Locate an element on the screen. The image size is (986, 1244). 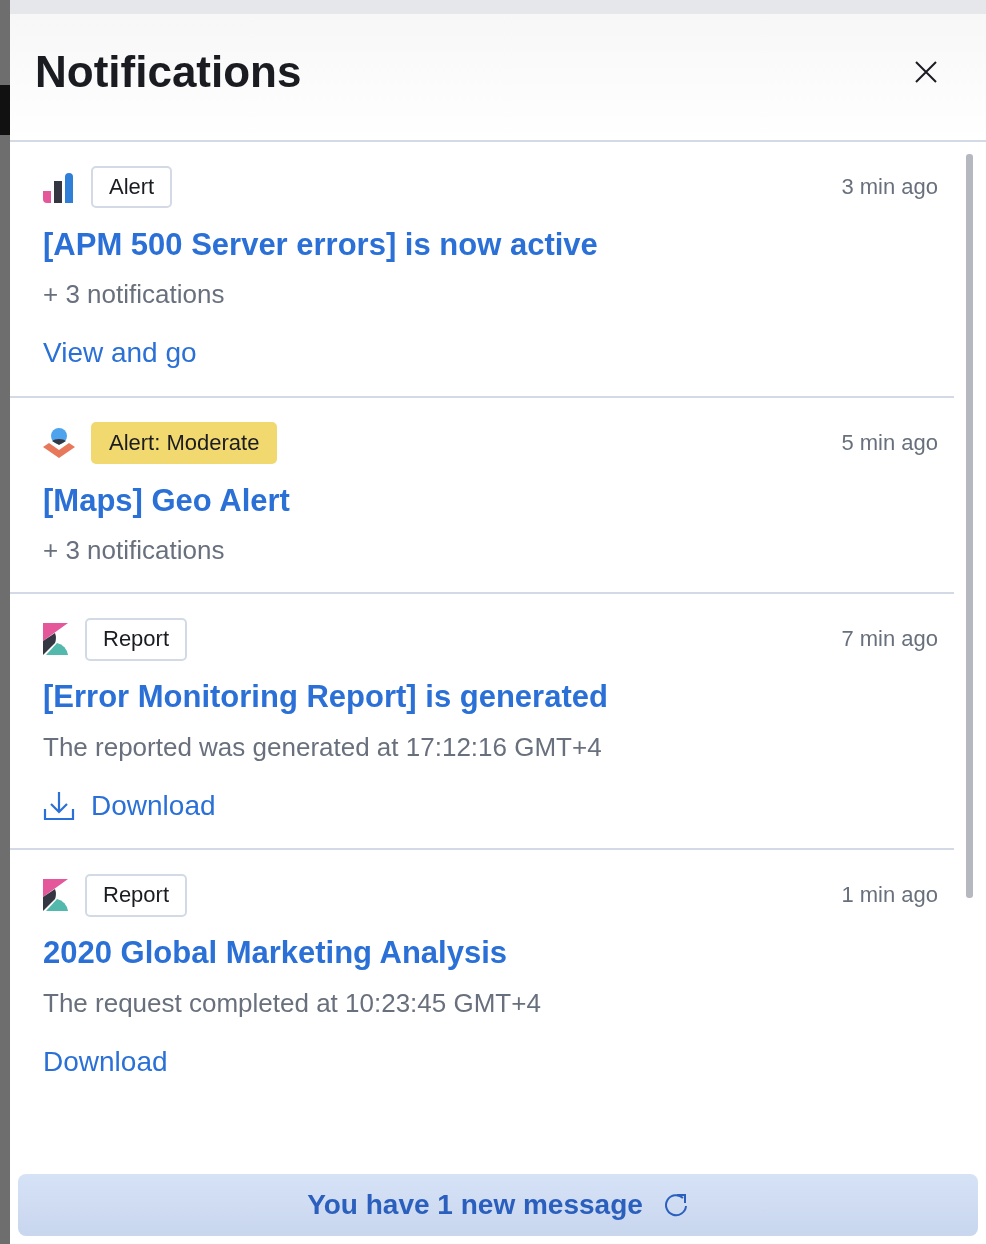
new-message-banner: You have 1 new message is located at coordinates (498, 1205).